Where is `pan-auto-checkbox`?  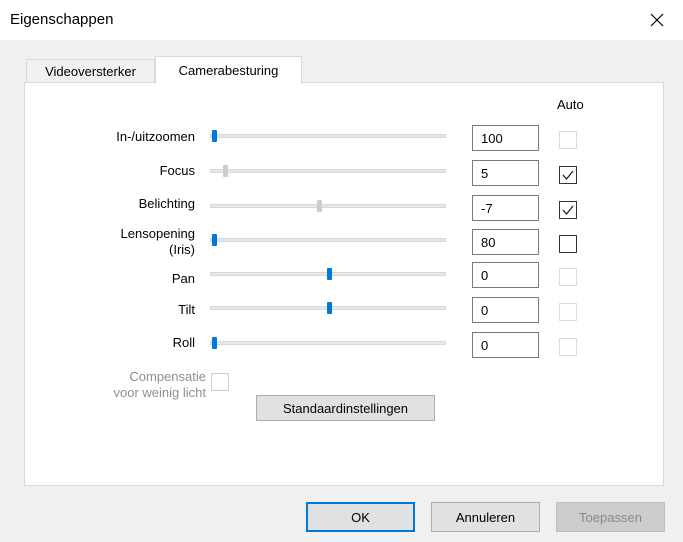
pan-auto-checkbox is located at coordinates (568, 277).